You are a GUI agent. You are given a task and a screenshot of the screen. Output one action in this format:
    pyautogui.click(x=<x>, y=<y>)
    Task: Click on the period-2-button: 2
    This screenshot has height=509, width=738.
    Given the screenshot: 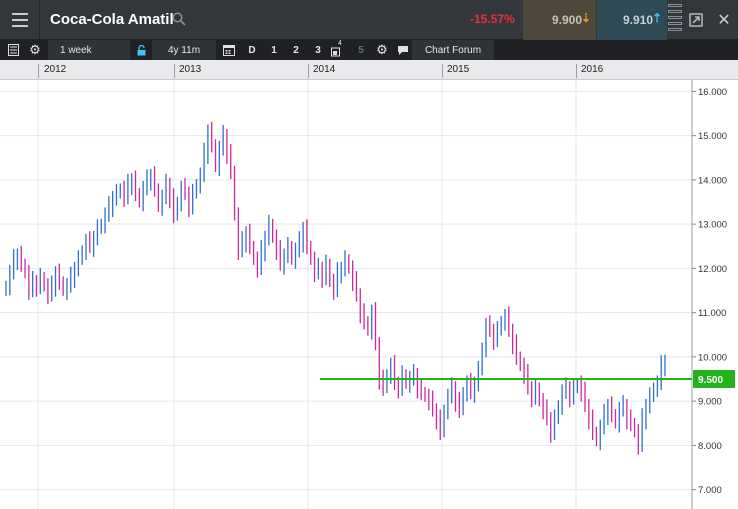 What is the action you would take?
    pyautogui.click(x=296, y=50)
    